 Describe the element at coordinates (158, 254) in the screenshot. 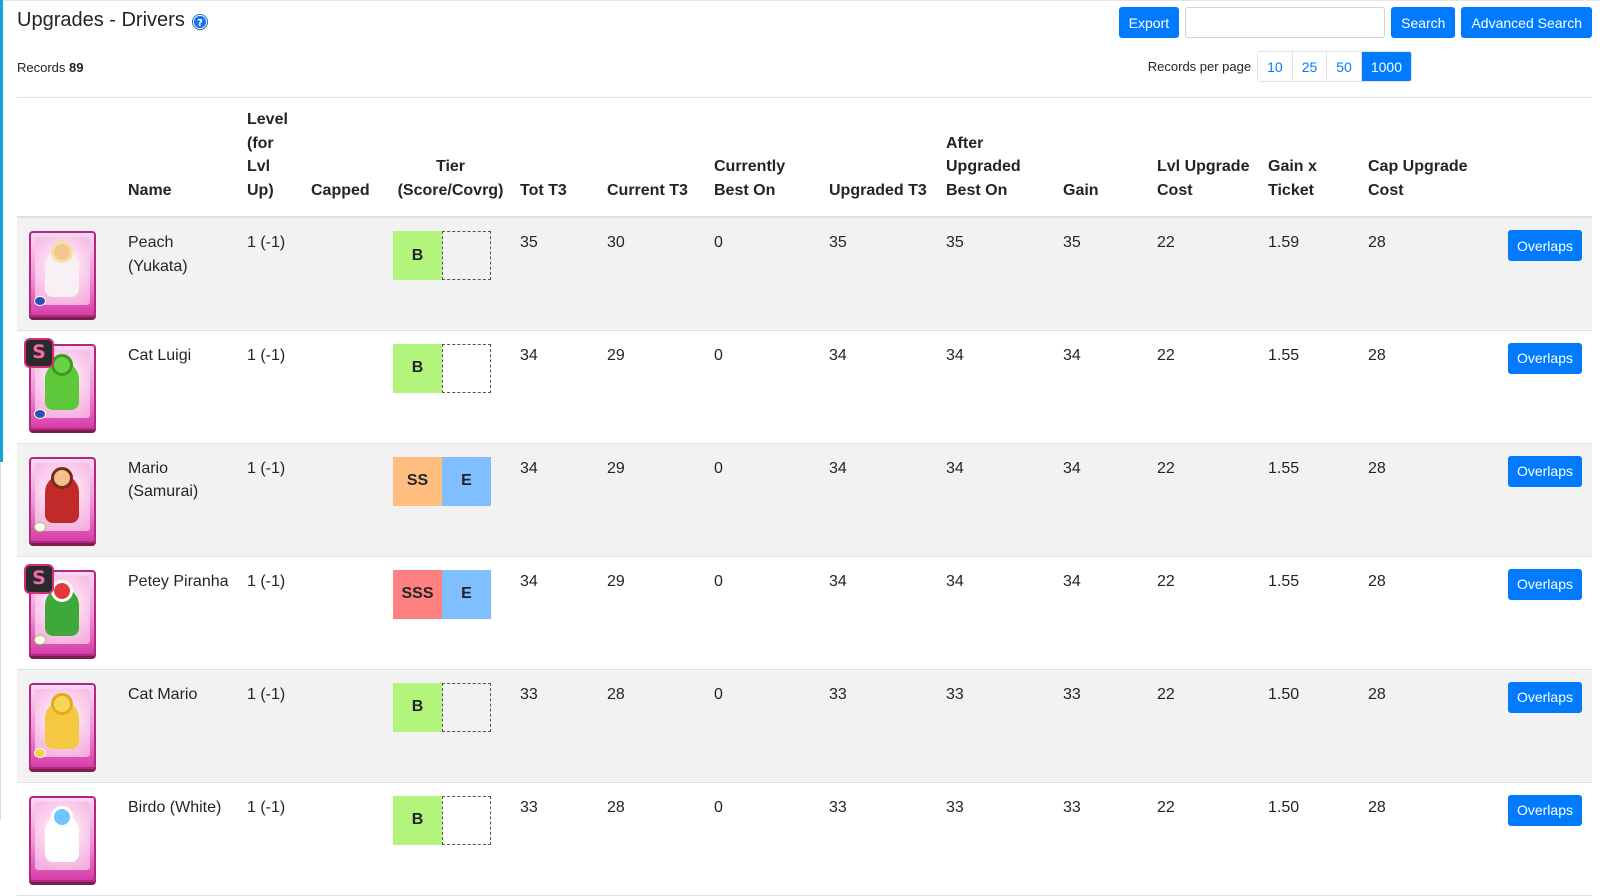

I see `driver-name: Peach (Yukata)` at that location.